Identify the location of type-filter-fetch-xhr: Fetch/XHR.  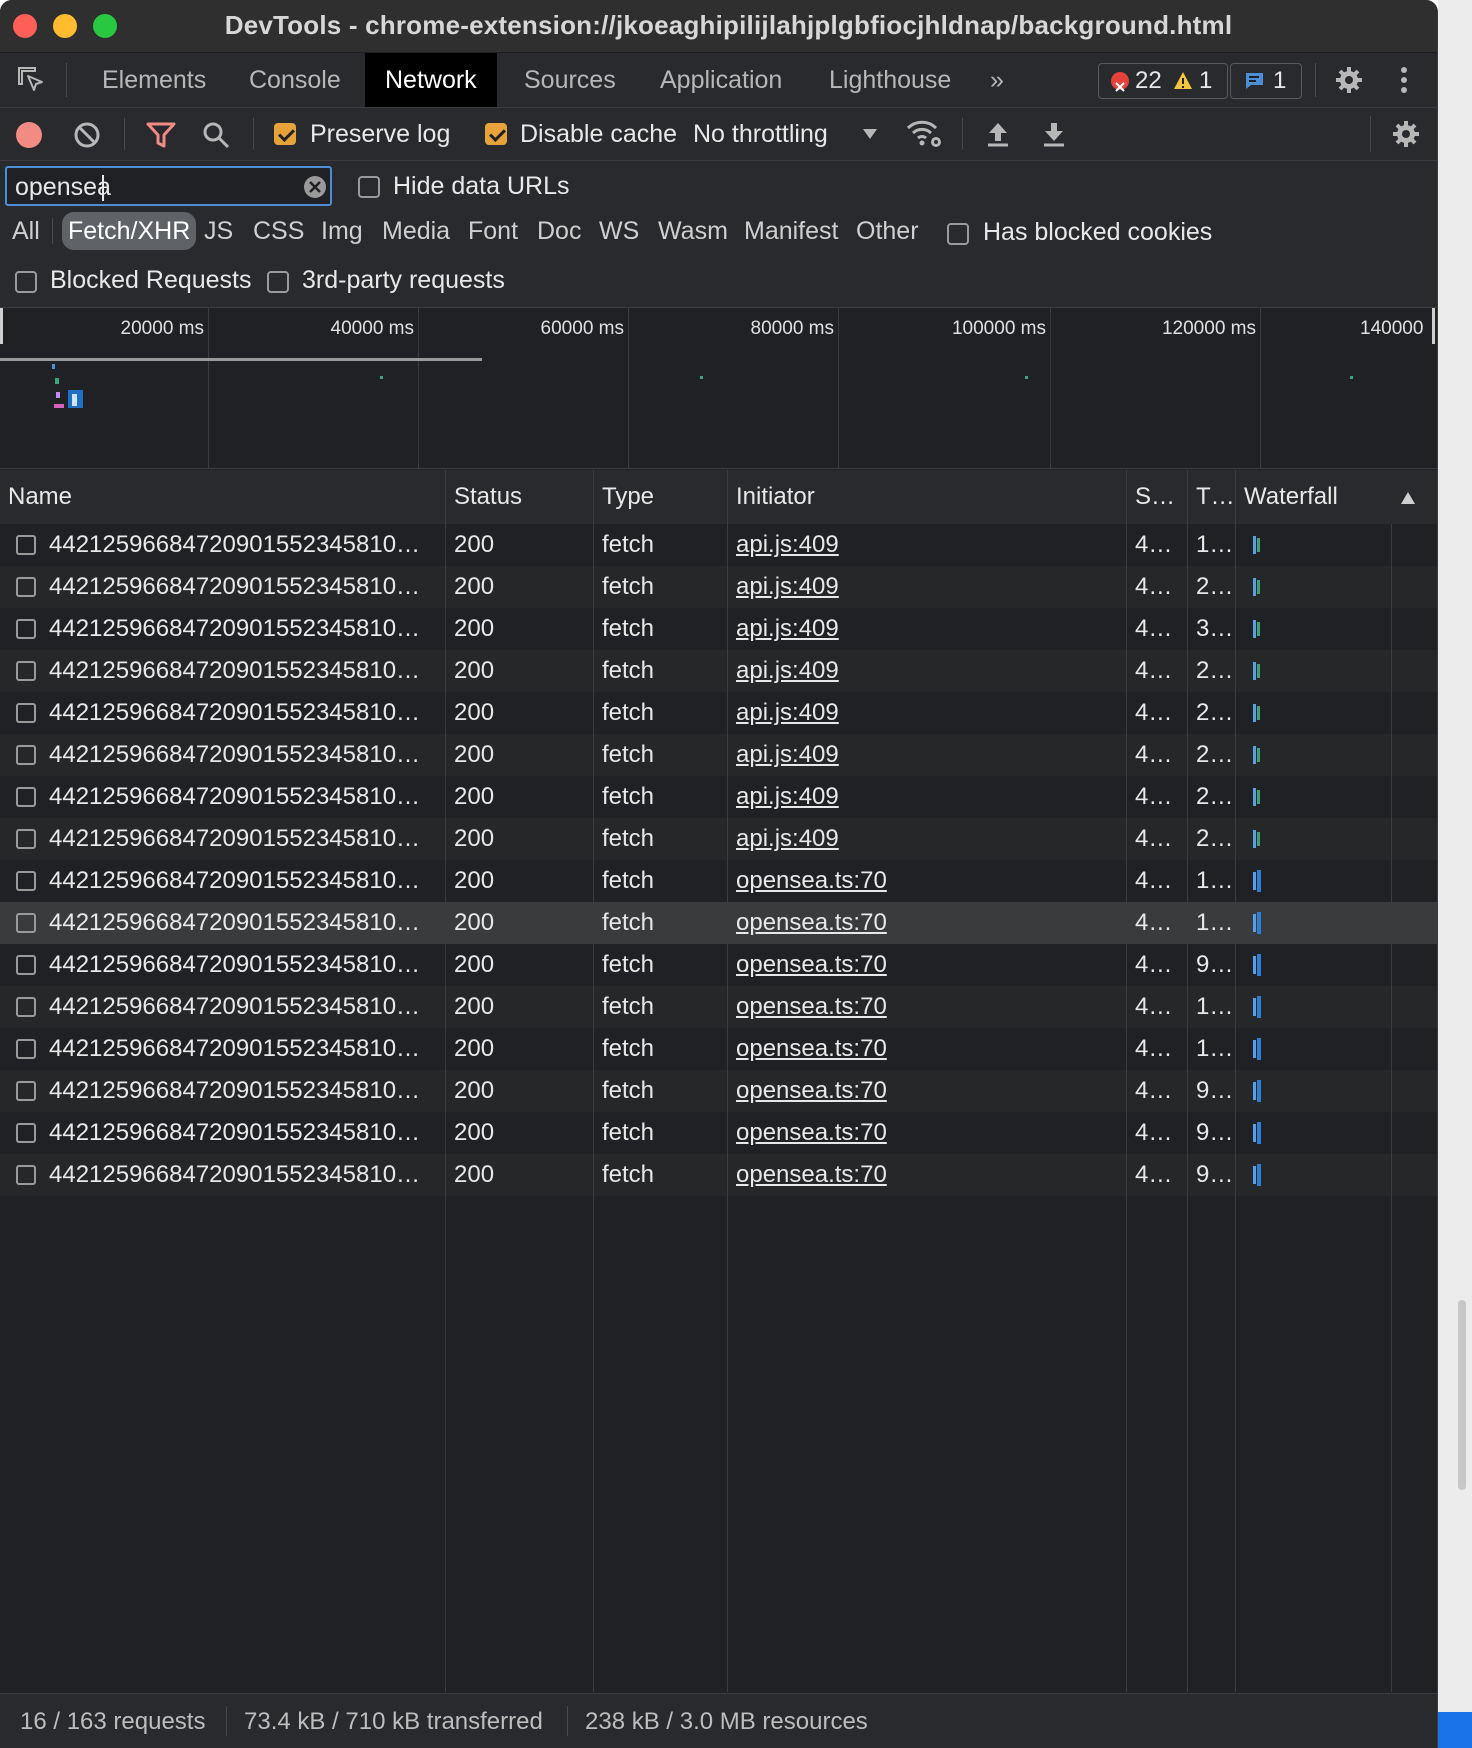
(129, 231).